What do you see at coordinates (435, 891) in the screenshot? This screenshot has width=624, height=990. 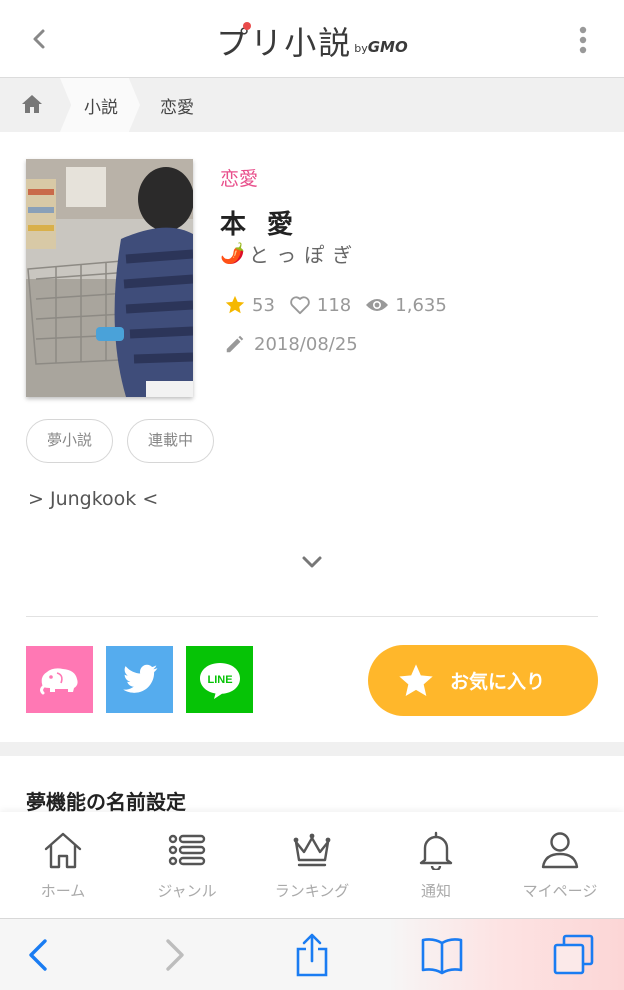 I see `nav-label-notifications: 通知` at bounding box center [435, 891].